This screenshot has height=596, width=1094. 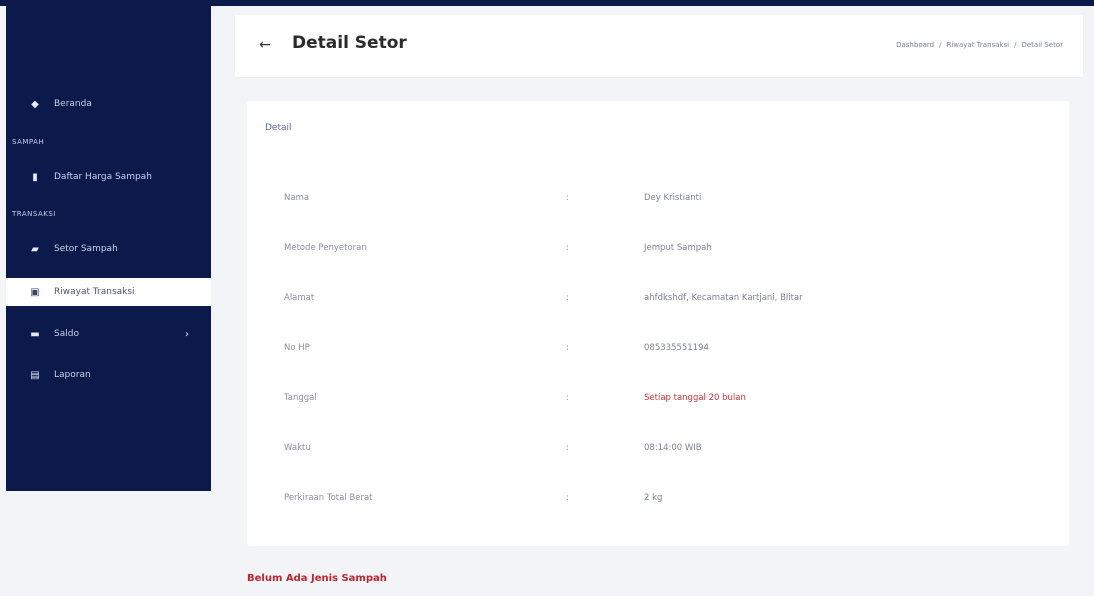 I want to click on back-arrow-icon: ←, so click(x=265, y=45).